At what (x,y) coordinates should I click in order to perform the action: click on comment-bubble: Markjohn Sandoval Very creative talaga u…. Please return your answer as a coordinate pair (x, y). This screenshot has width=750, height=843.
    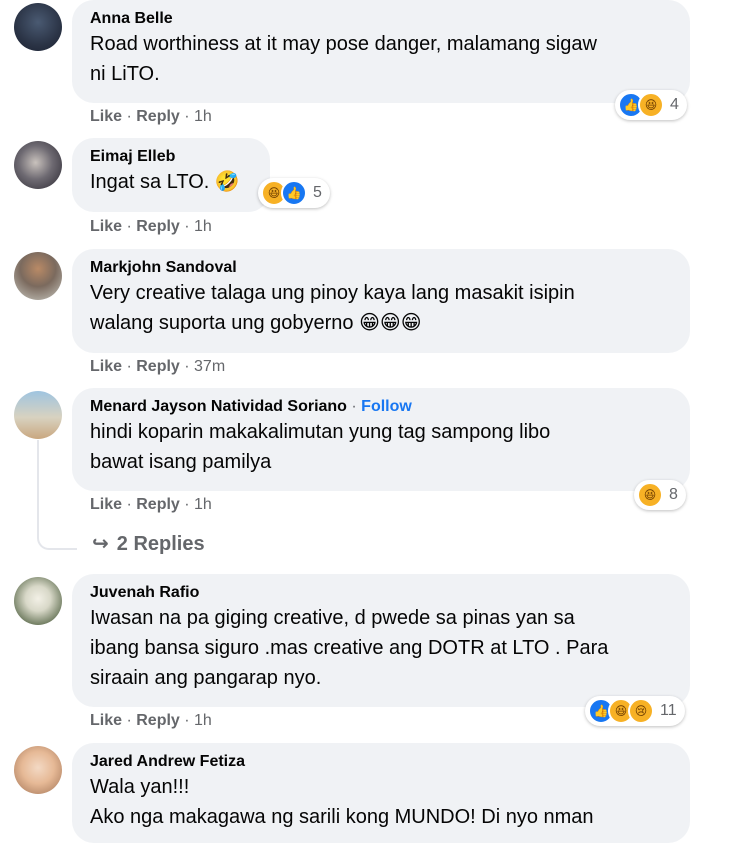
    Looking at the image, I should click on (381, 301).